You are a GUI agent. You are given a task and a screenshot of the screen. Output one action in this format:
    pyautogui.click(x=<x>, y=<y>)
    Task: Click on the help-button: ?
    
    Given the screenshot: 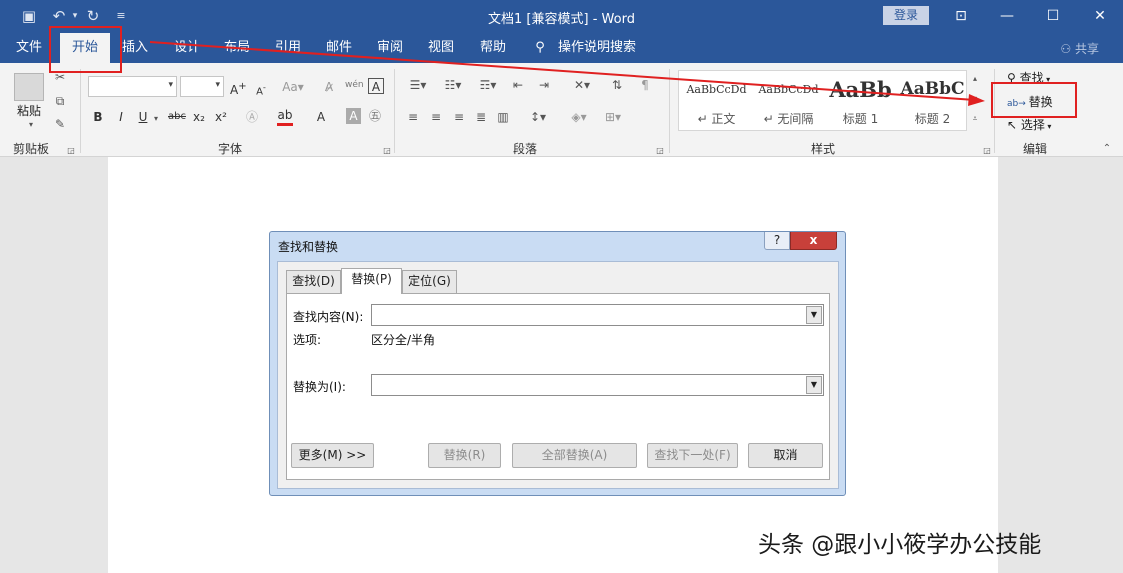 What is the action you would take?
    pyautogui.click(x=777, y=241)
    